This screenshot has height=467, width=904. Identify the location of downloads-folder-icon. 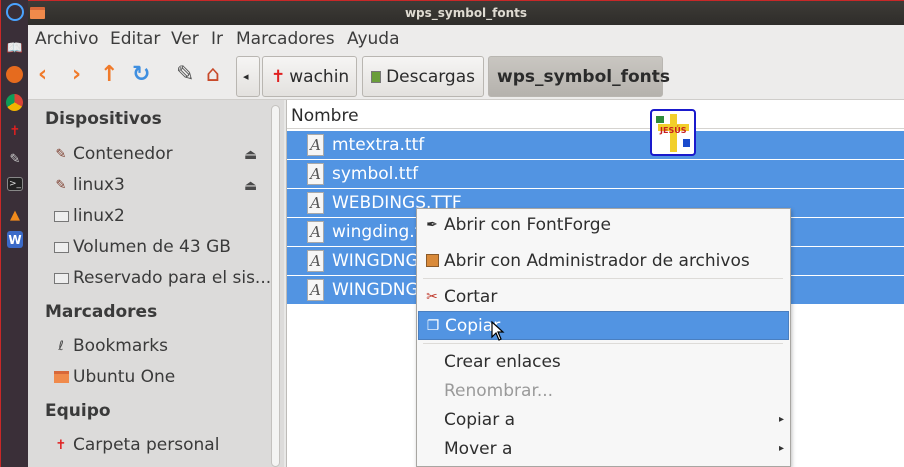
(376, 76).